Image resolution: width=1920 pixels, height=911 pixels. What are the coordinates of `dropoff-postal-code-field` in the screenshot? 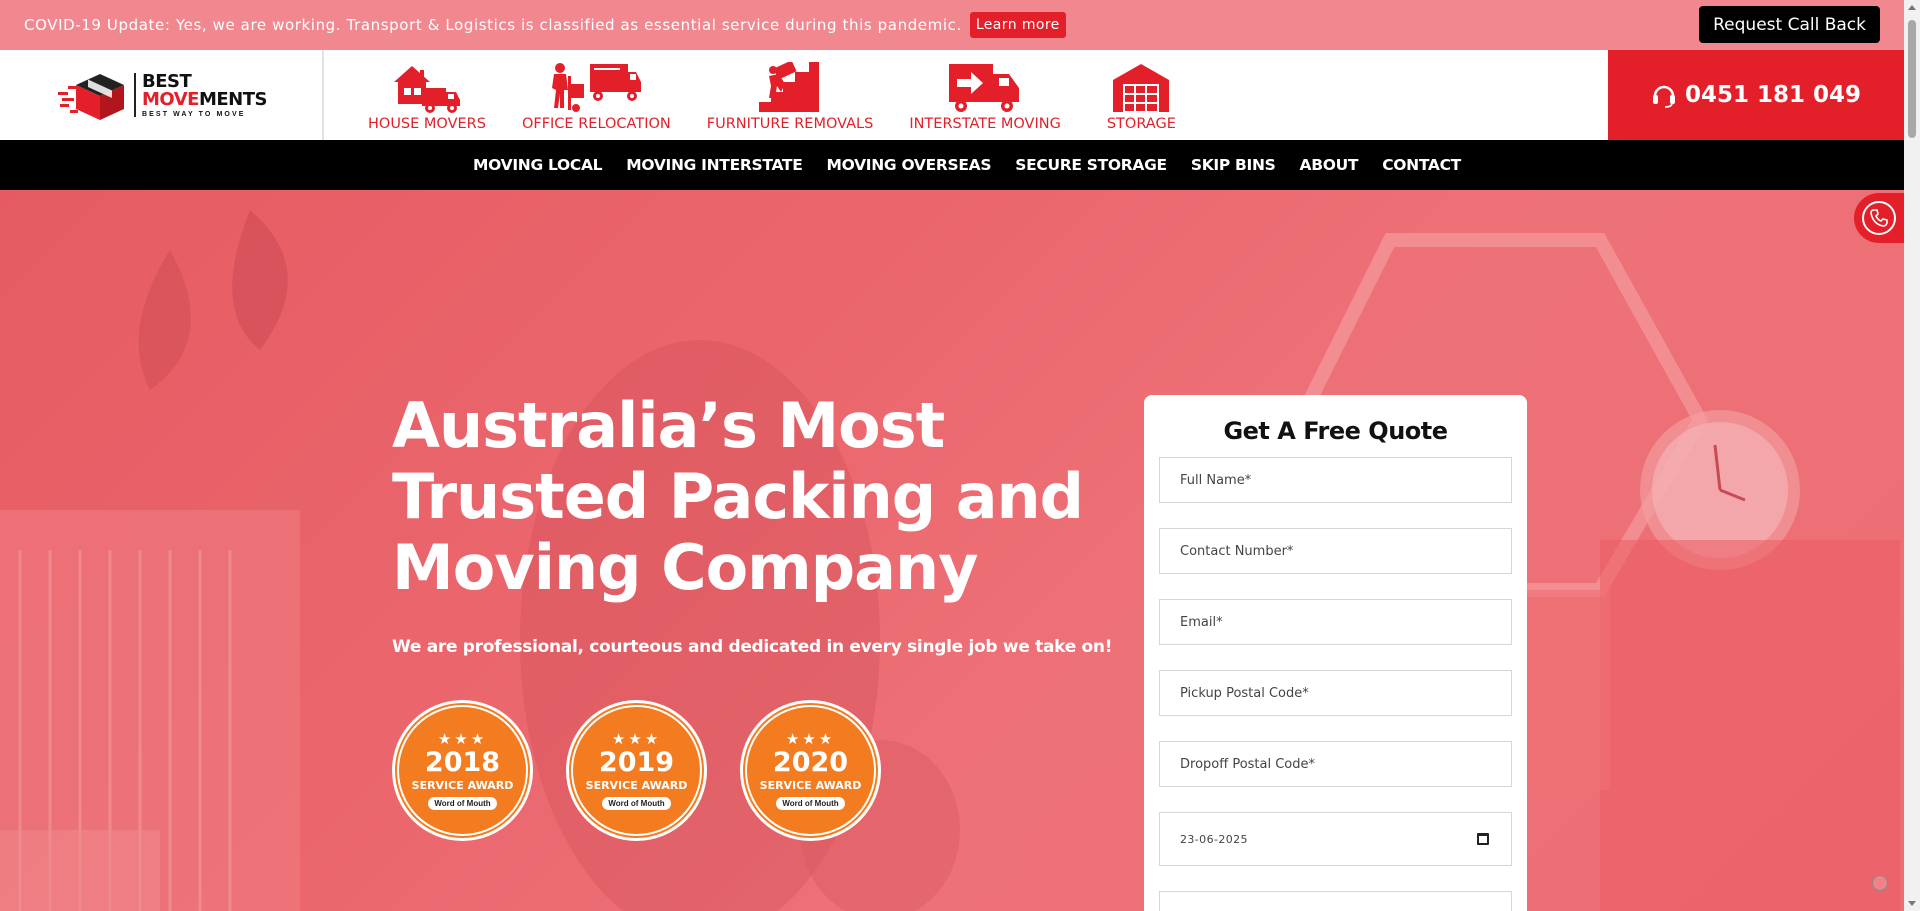 It's located at (1335, 764).